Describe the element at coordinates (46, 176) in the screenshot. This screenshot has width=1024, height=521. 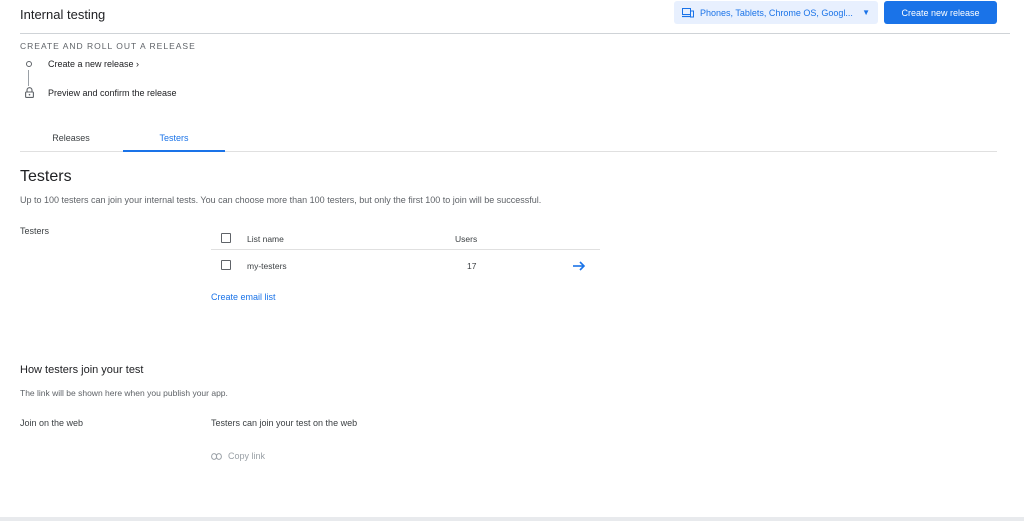
I see `testers-heading: Testers` at that location.